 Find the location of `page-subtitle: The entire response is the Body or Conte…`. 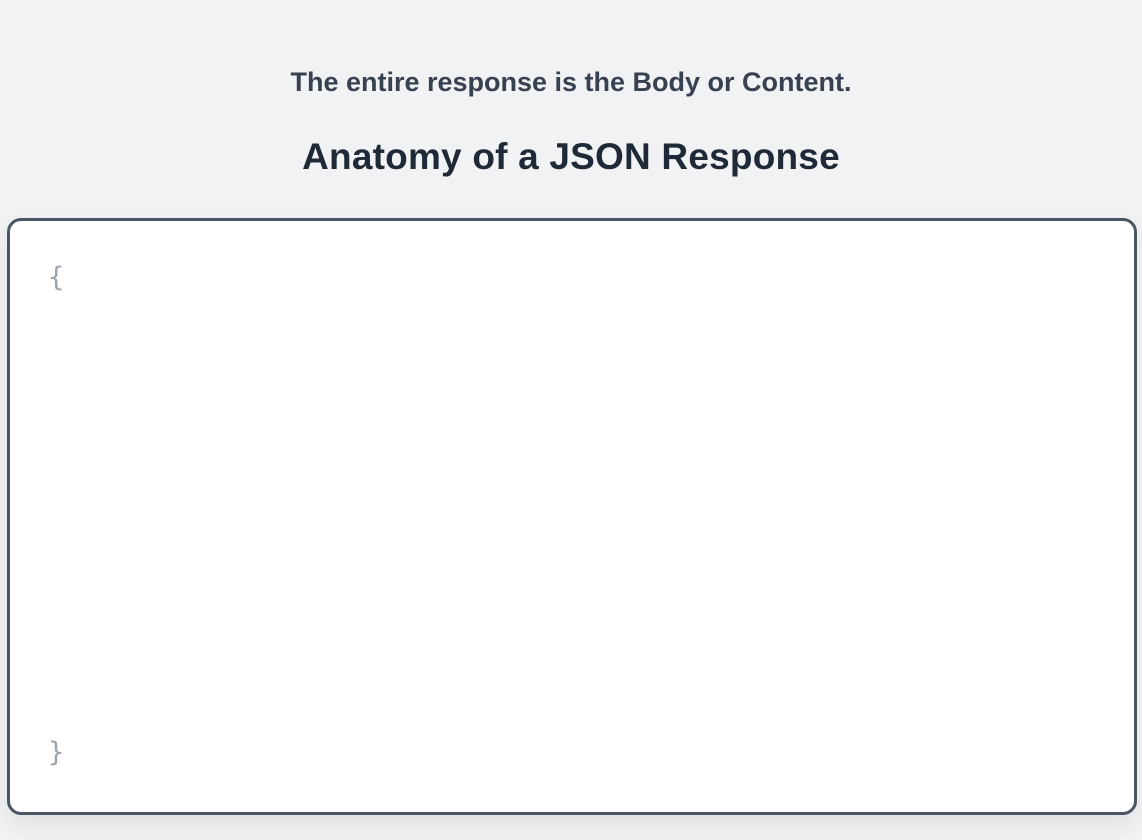

page-subtitle: The entire response is the Body or Conte… is located at coordinates (571, 82).